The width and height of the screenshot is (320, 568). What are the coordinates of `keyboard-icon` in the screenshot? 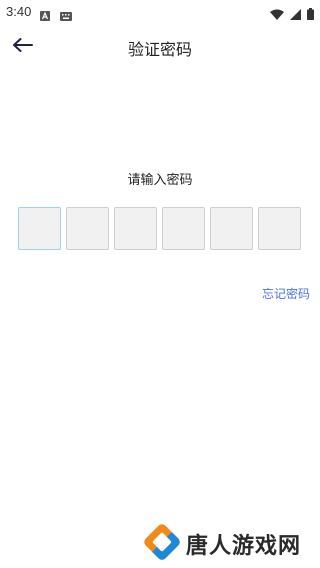 It's located at (66, 15).